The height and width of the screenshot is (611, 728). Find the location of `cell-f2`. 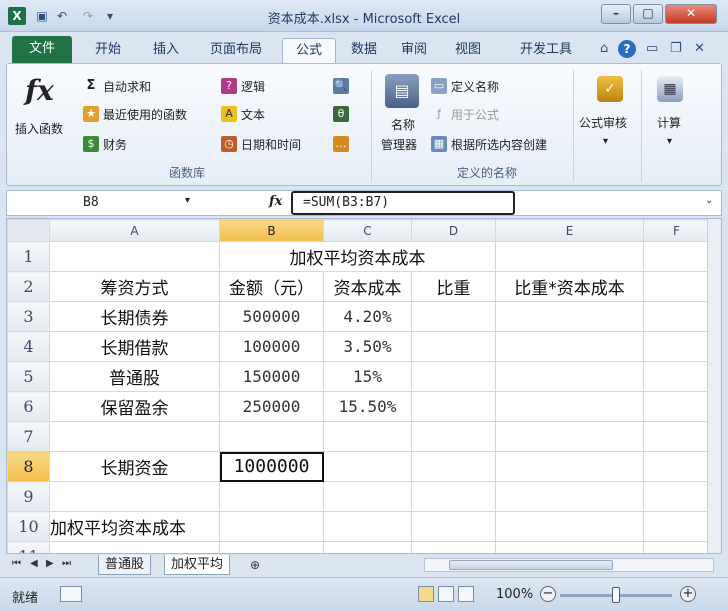

cell-f2 is located at coordinates (676, 286).